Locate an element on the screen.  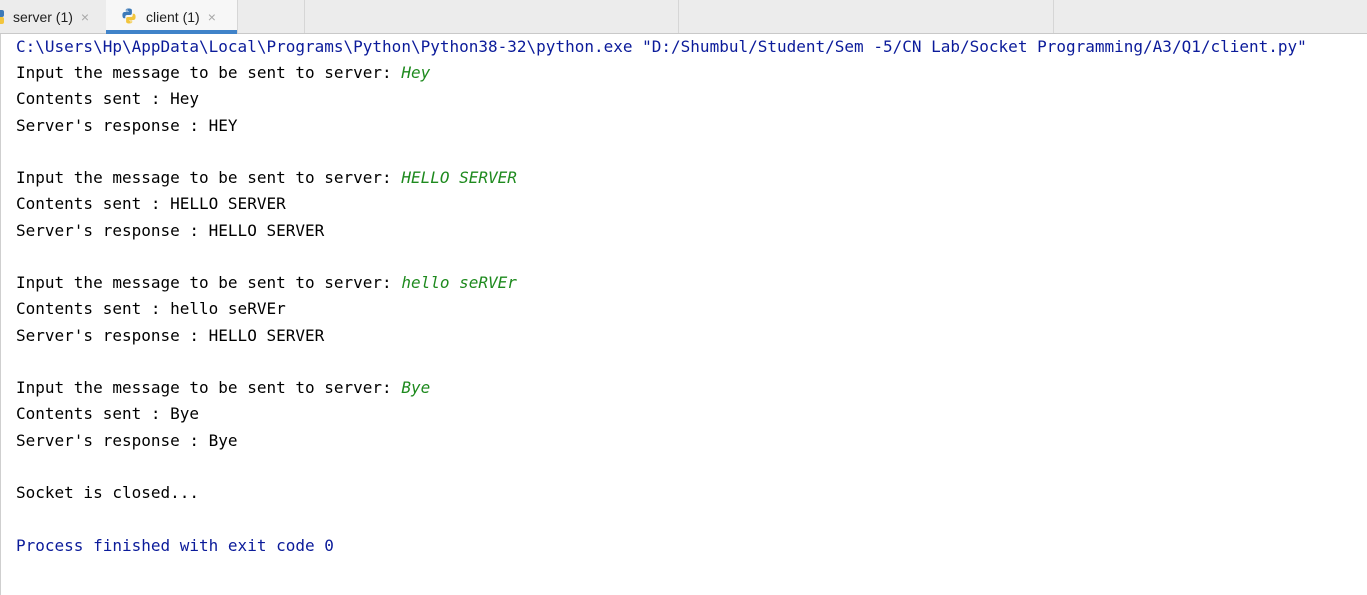
console-gutter is located at coordinates (0, 314).